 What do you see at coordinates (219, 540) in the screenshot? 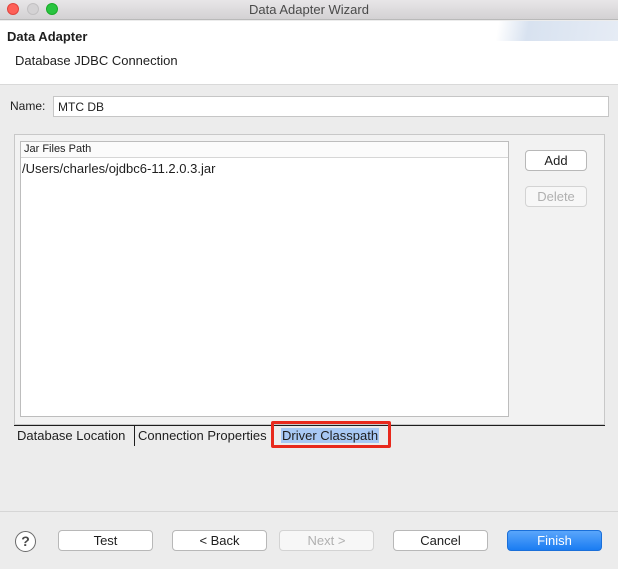
I see `back-button: < Back` at bounding box center [219, 540].